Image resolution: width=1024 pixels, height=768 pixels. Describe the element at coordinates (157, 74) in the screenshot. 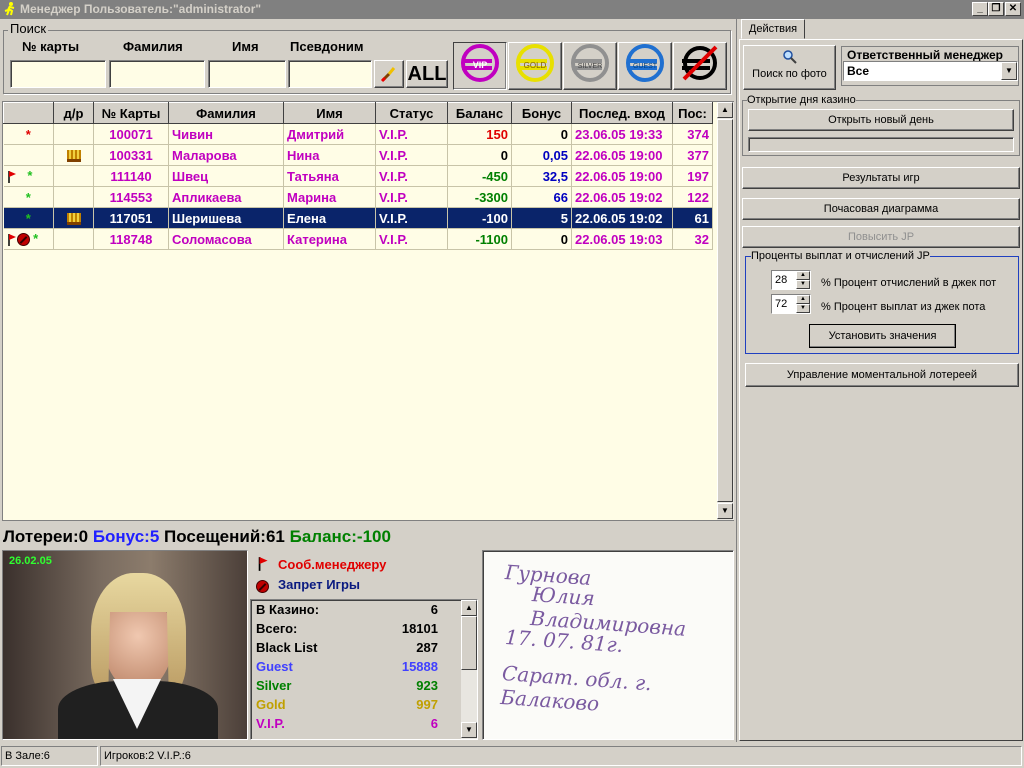

I see `surname-input` at that location.